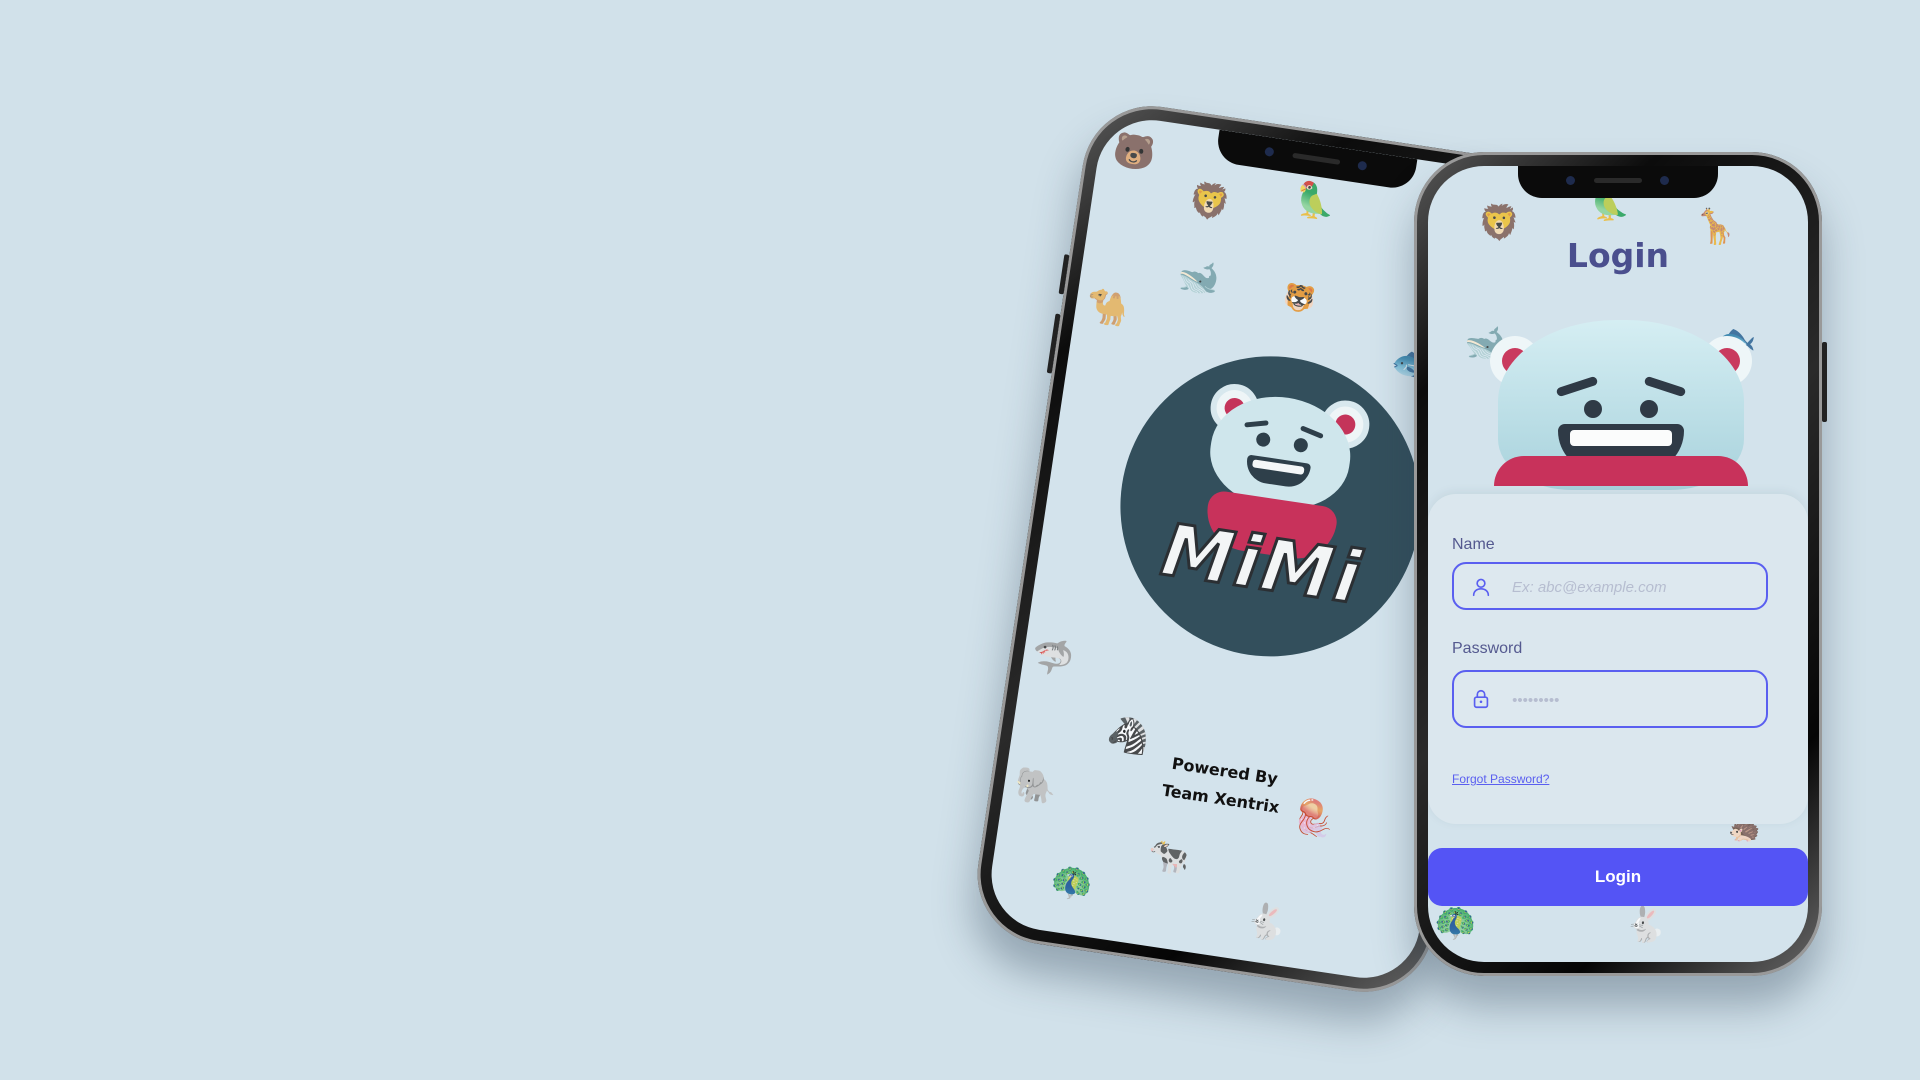 This screenshot has height=1080, width=1920. Describe the element at coordinates (1223, 785) in the screenshot. I see `powered-by-credit: Powered By Team Xentrix` at that location.